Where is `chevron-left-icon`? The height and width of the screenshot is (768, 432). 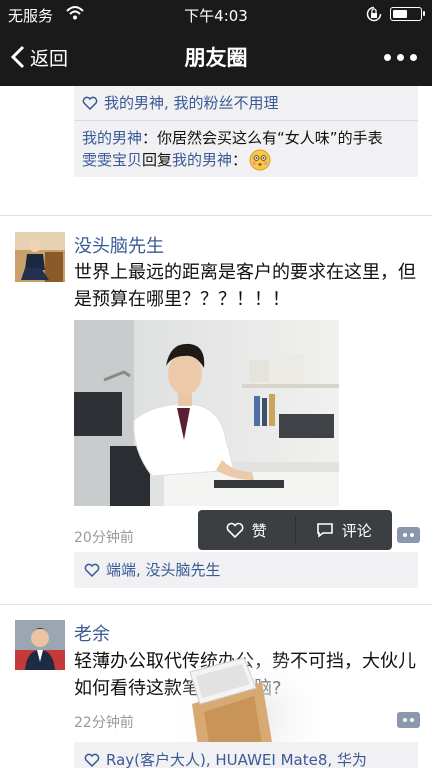
chevron-left-icon is located at coordinates (17, 57).